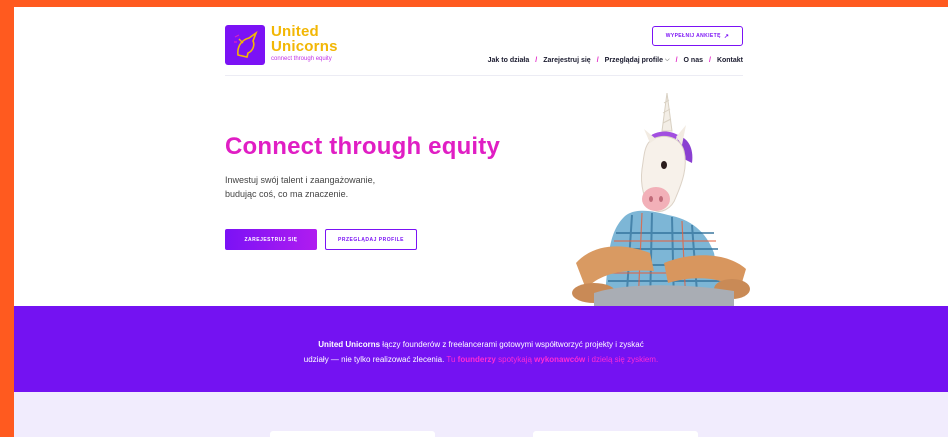 Image resolution: width=948 pixels, height=437 pixels. Describe the element at coordinates (363, 146) in the screenshot. I see `hero-title: Connect through equity` at that location.